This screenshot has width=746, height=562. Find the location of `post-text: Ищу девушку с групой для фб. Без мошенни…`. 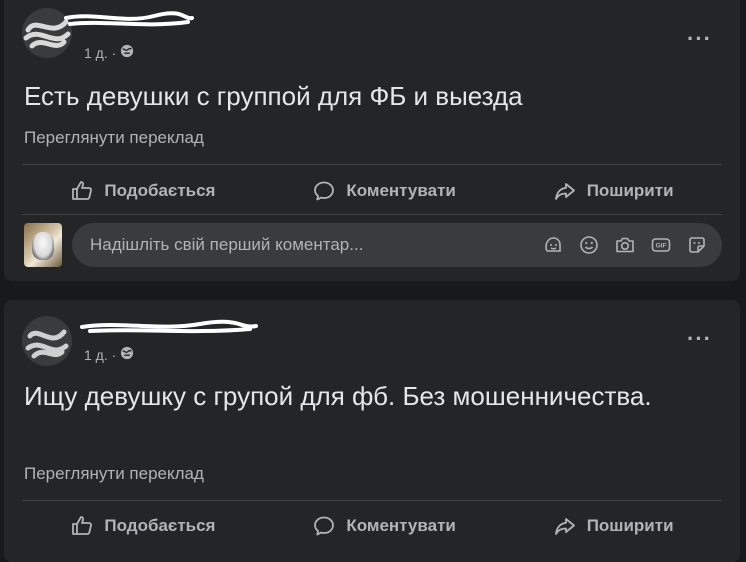

post-text: Ищу девушку с групой для фб. Без мошенни… is located at coordinates (338, 396).